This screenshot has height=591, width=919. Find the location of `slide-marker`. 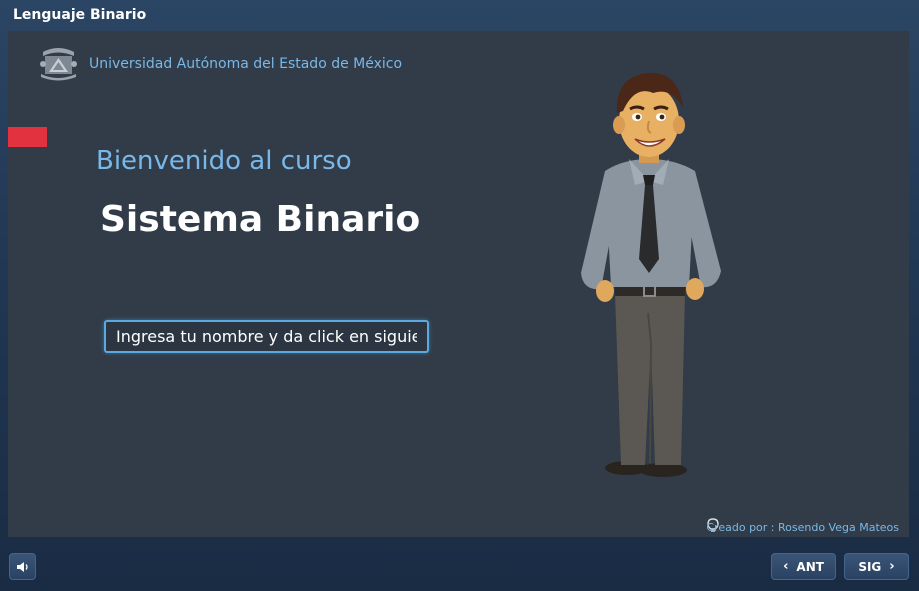

slide-marker is located at coordinates (27, 137).